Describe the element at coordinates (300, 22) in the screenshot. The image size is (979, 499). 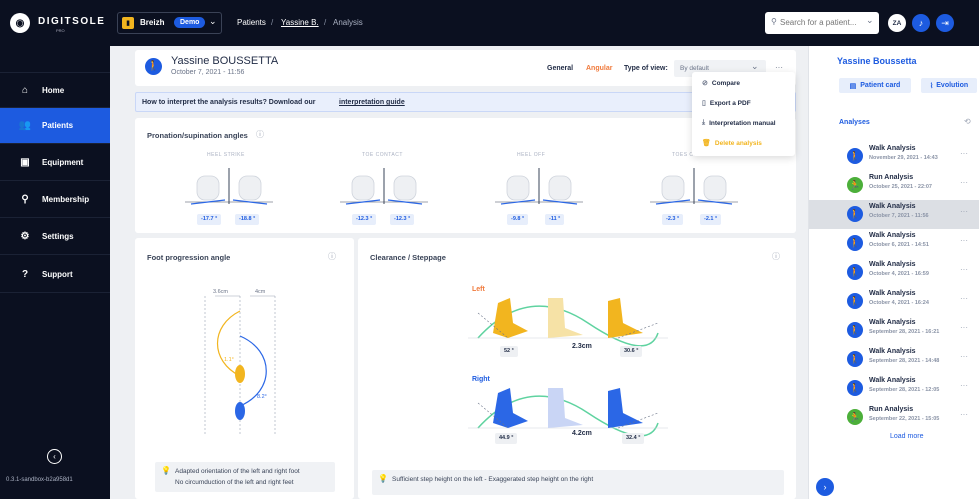
I see `breadcrumb-patient: Yassine B.` at that location.